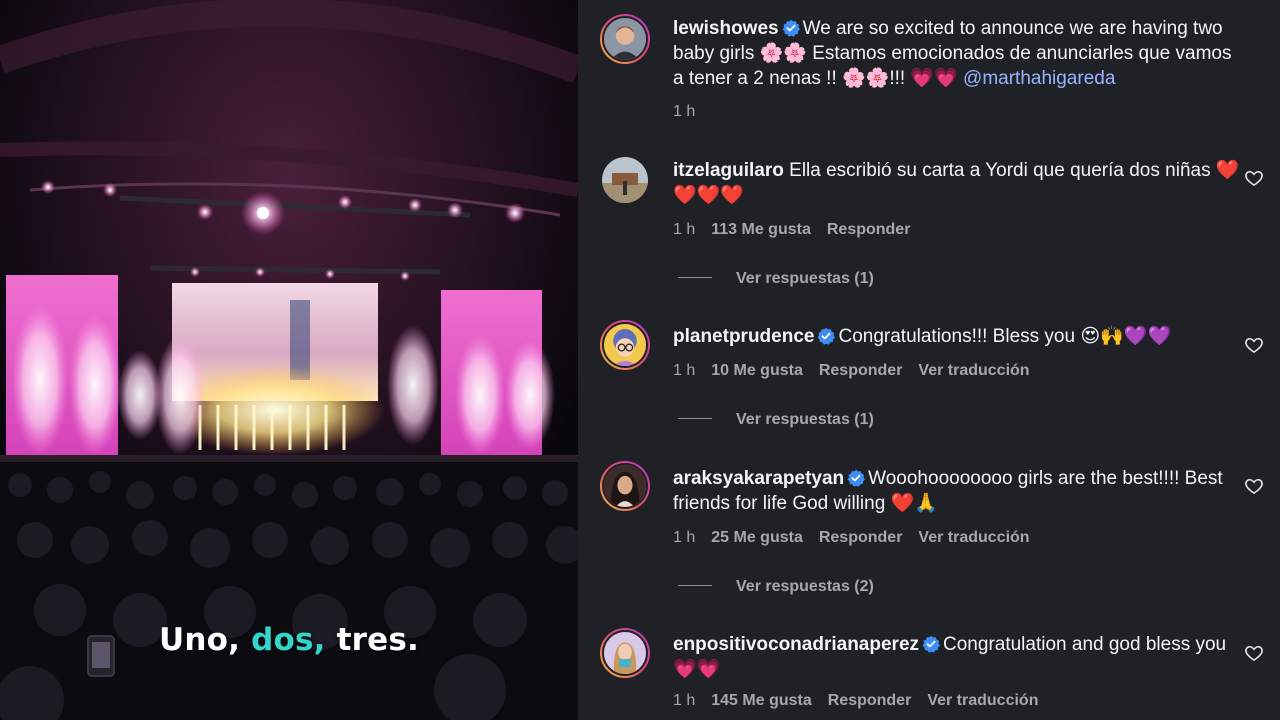 Image resolution: width=1280 pixels, height=720 pixels. I want to click on view-replies-button: Ver respuestas (2), so click(776, 587).